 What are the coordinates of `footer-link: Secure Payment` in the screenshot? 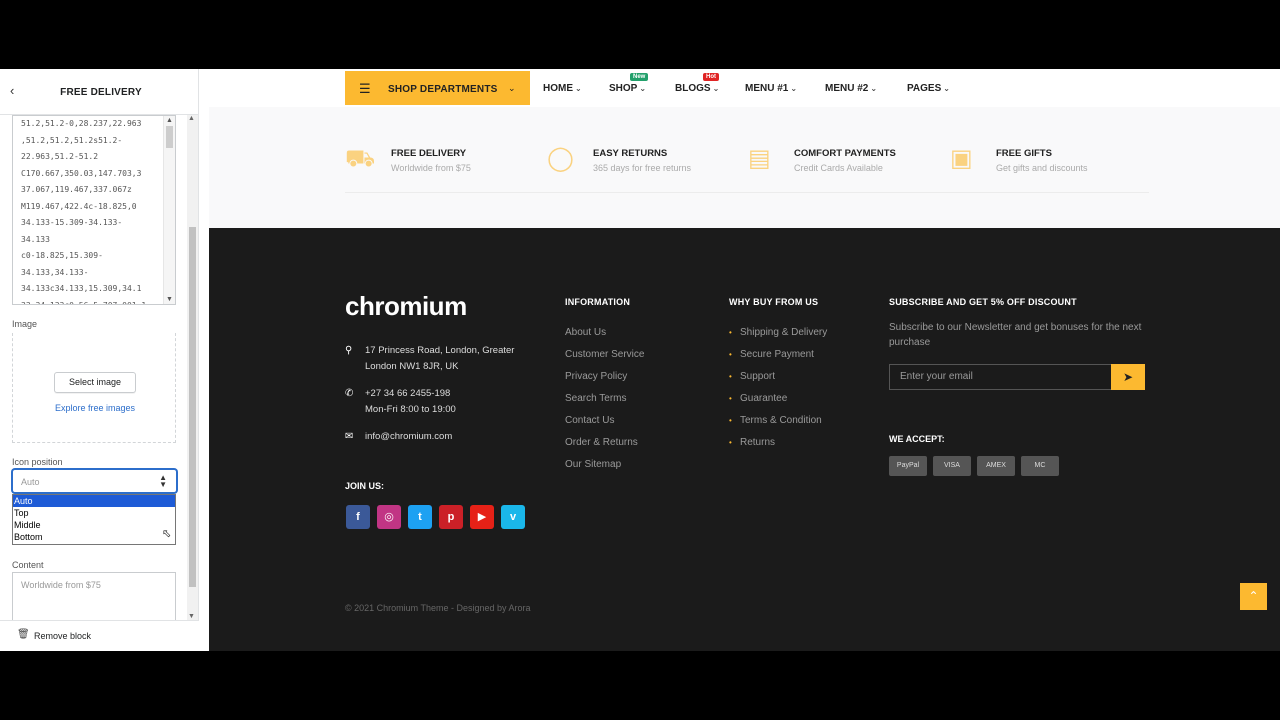 It's located at (777, 354).